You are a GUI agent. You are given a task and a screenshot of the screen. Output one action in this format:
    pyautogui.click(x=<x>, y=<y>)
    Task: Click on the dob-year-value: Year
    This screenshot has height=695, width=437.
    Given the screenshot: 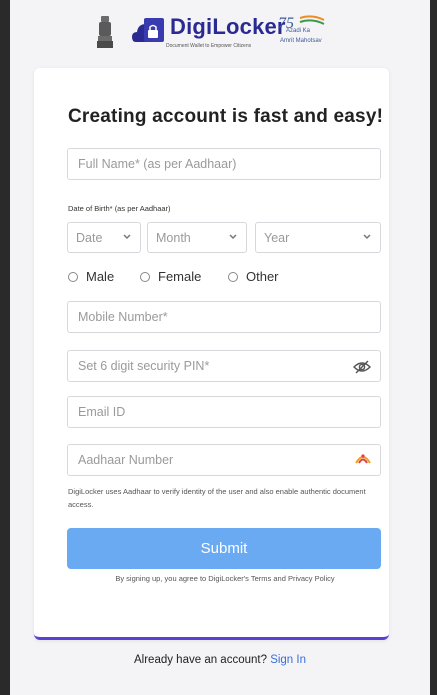 What is the action you would take?
    pyautogui.click(x=277, y=238)
    